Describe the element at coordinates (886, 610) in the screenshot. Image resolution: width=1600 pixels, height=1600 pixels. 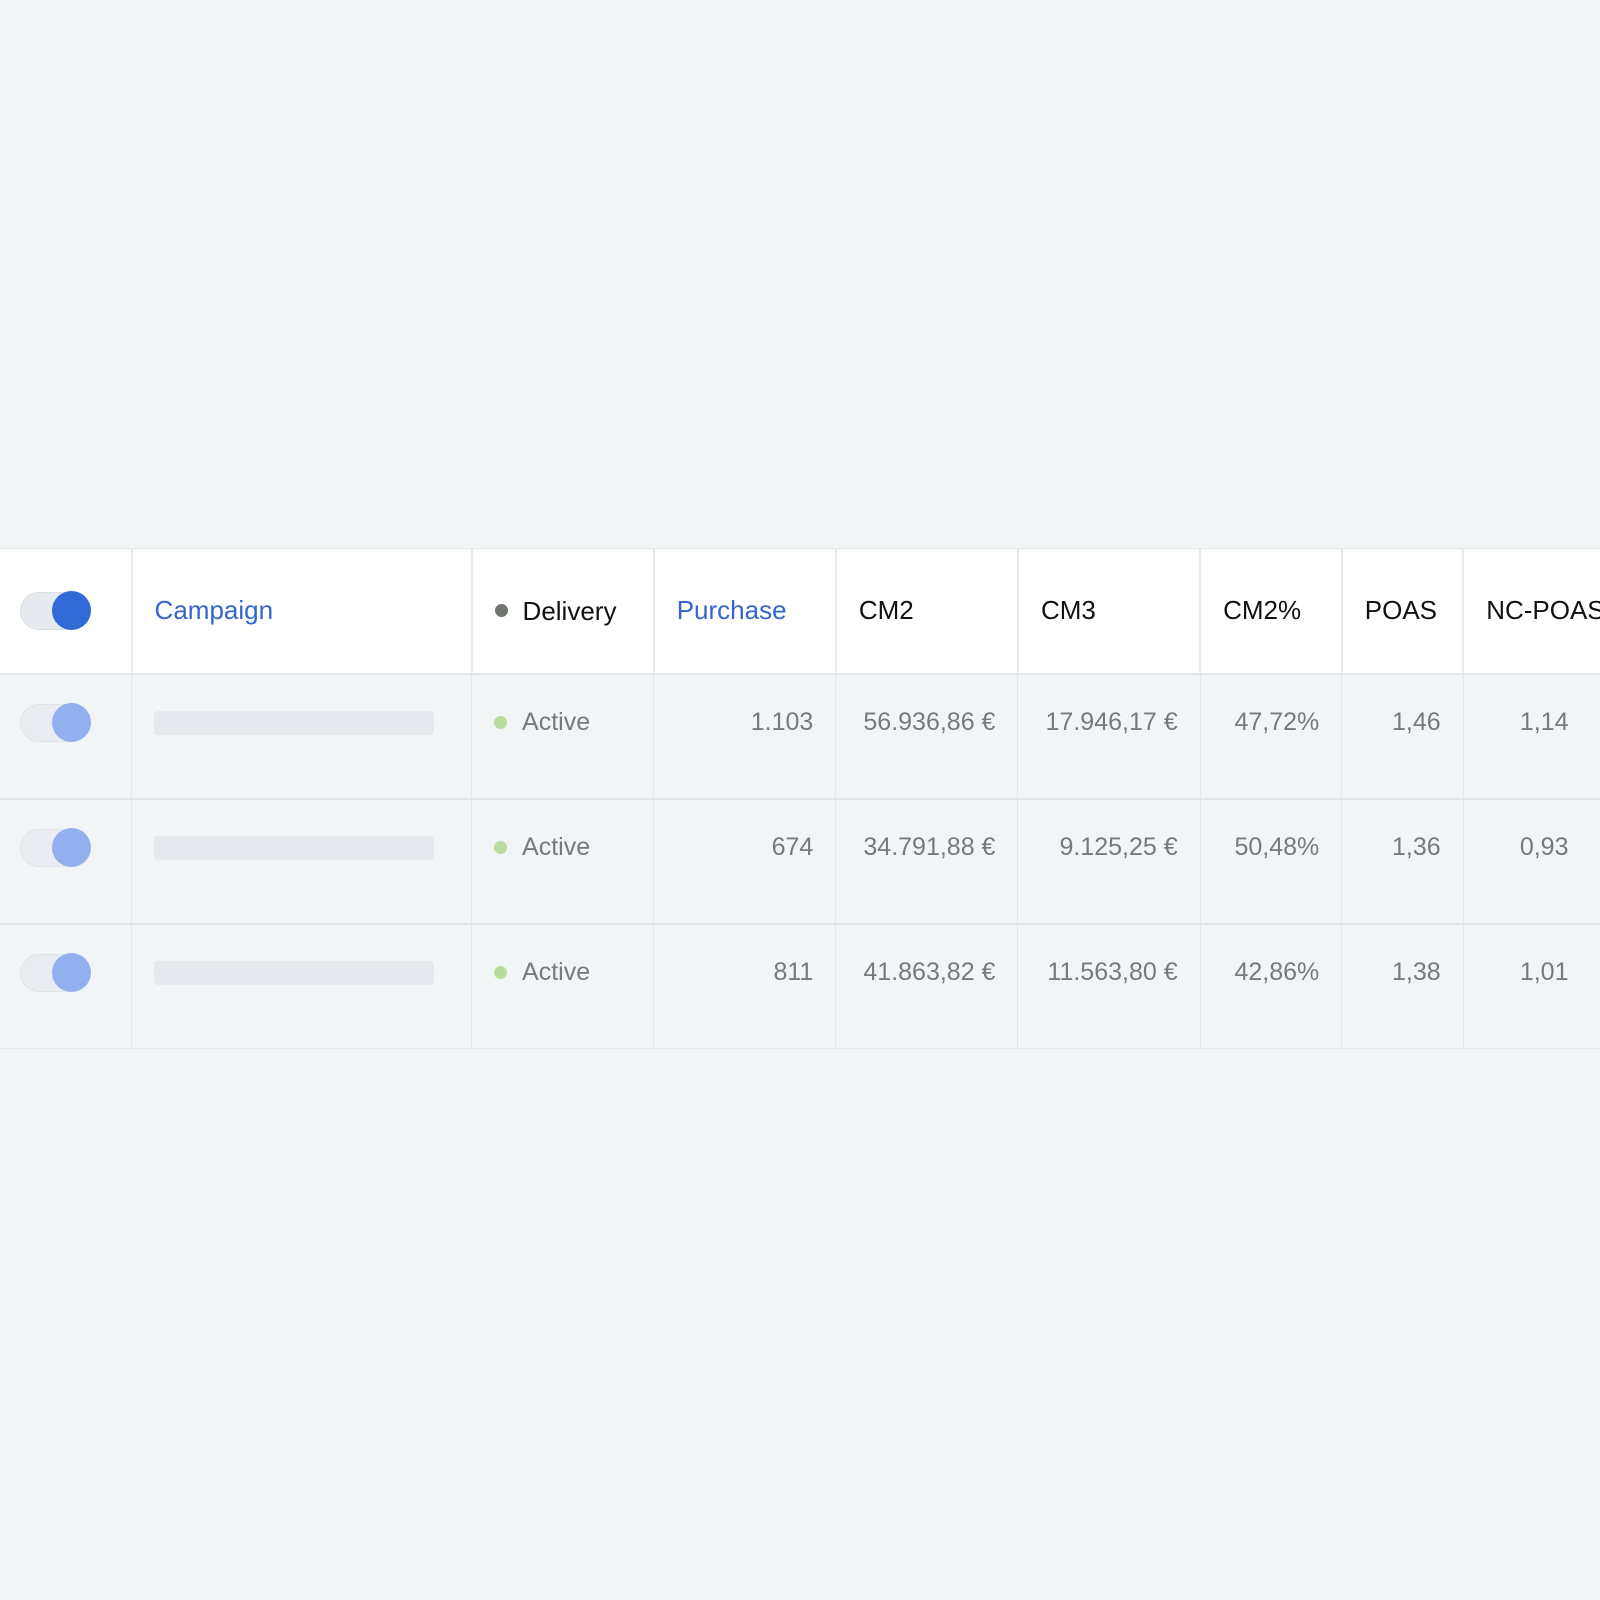
I see `column-header-label: CM2` at that location.